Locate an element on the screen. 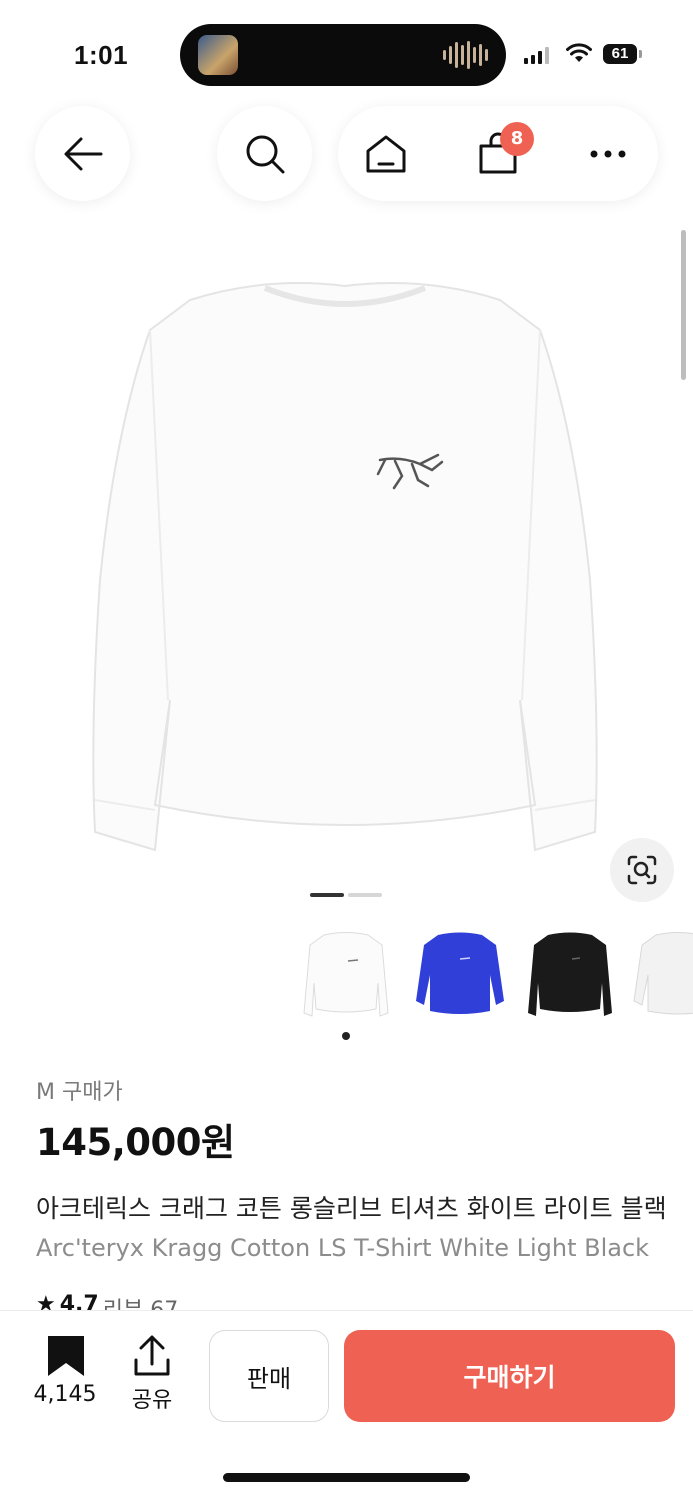  dynamic-island is located at coordinates (343, 55).